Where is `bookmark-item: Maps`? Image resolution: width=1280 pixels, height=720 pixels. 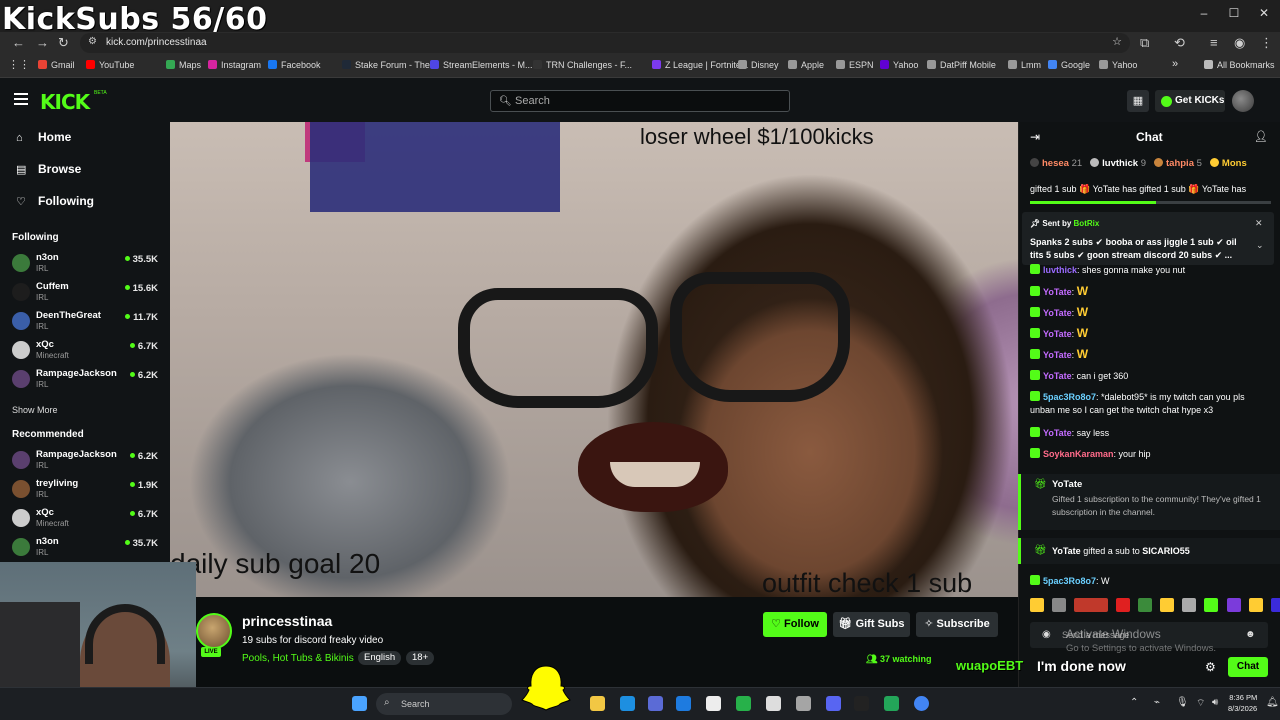
bookmark-item: Maps is located at coordinates (183, 65).